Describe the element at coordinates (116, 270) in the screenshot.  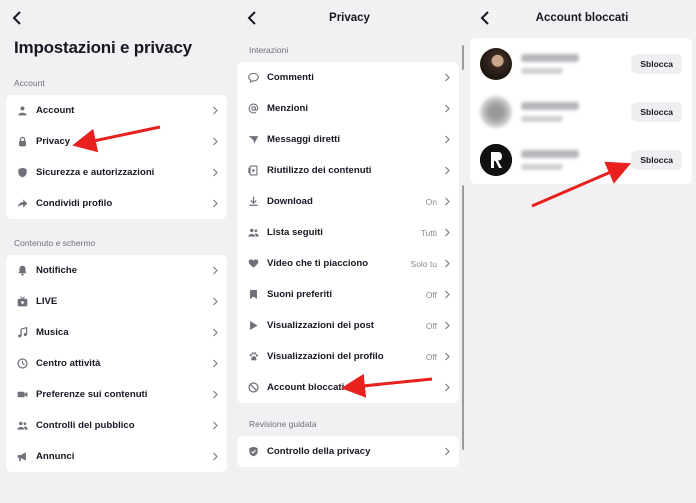
I see `settings-item-notifiche: Notifiche` at that location.